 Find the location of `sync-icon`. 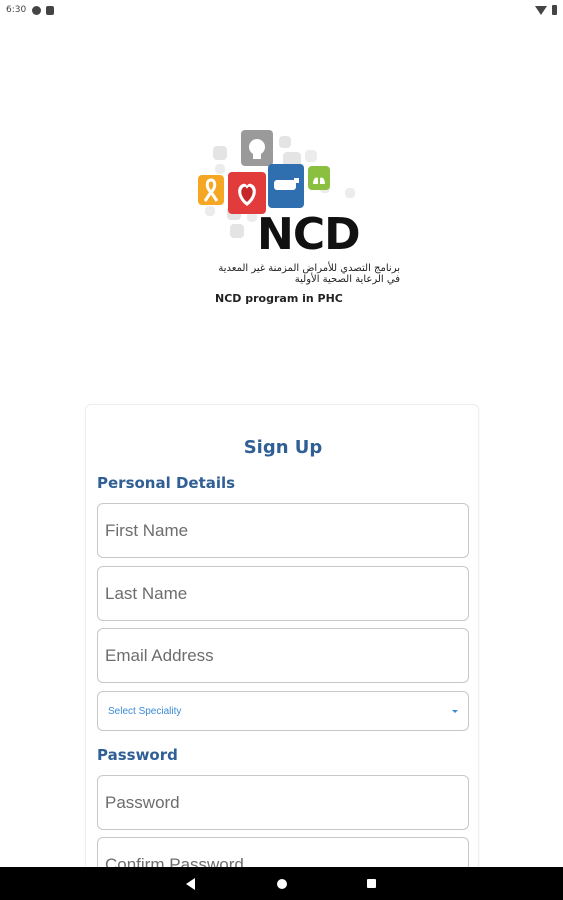

sync-icon is located at coordinates (37, 10).